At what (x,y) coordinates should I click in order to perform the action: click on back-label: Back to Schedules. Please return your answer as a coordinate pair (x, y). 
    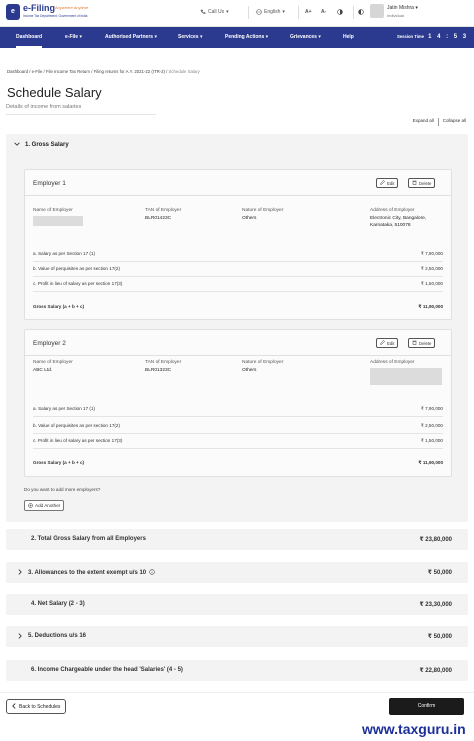
    Looking at the image, I should click on (40, 706).